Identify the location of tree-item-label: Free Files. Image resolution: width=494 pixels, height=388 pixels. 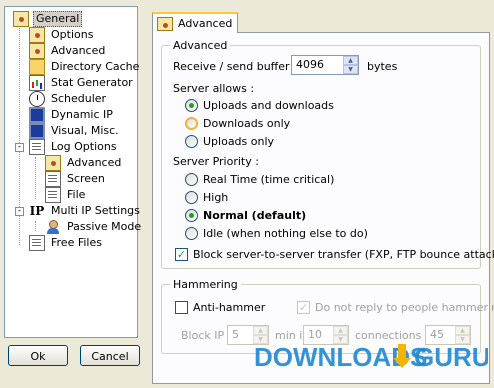
(76, 242).